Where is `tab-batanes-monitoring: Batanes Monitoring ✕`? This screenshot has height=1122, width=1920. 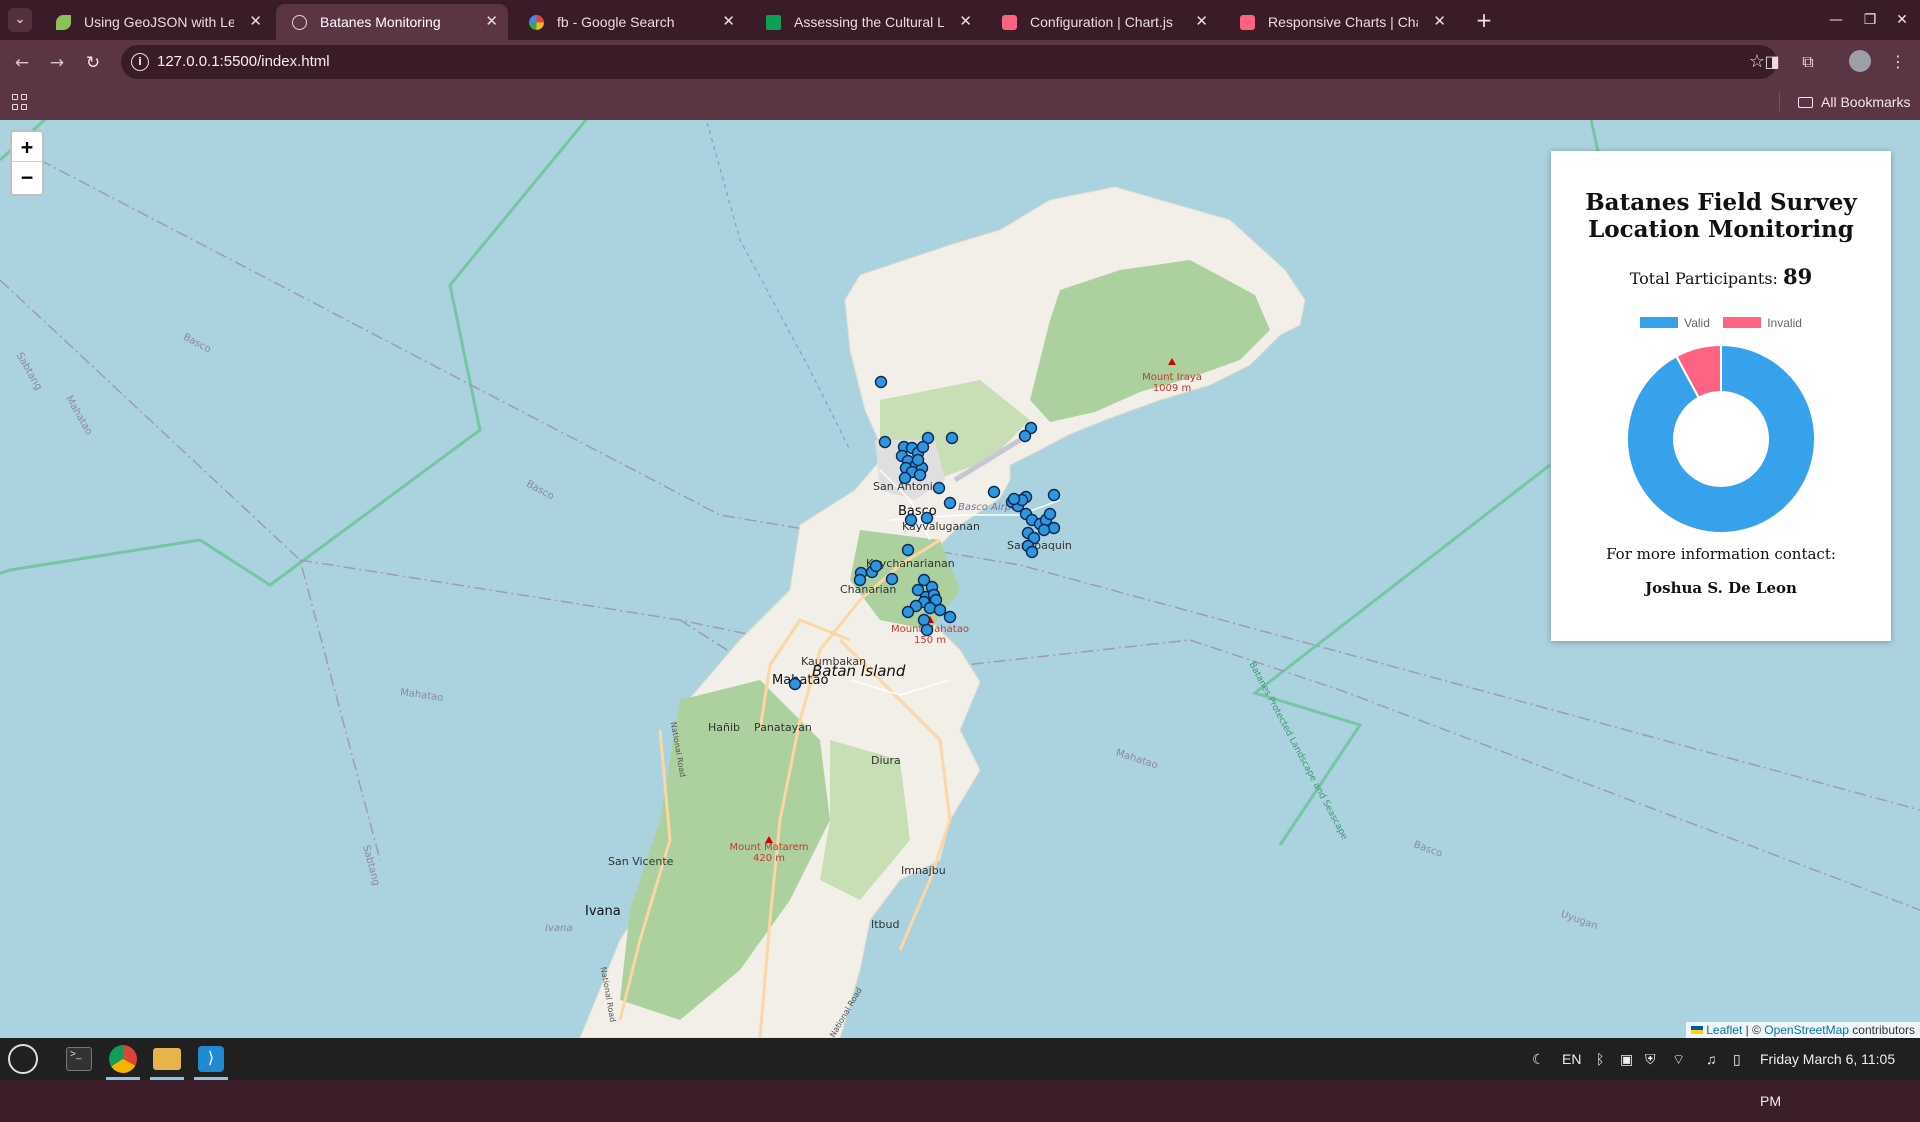
tab-batanes-monitoring: Batanes Monitoring ✕ is located at coordinates (392, 22).